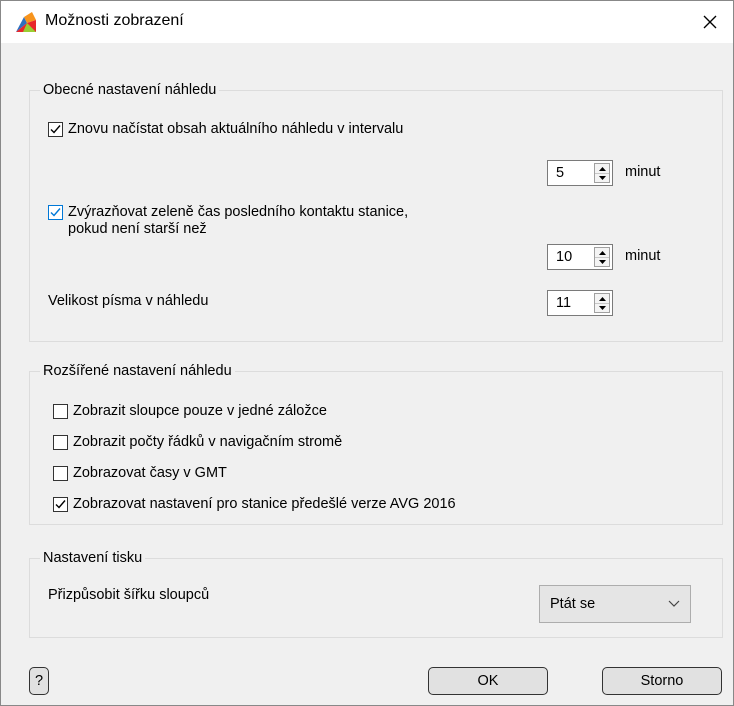 The width and height of the screenshot is (734, 706). Describe the element at coordinates (150, 473) in the screenshot. I see `gmt-times-label: Zobrazovat časy v GMT` at that location.